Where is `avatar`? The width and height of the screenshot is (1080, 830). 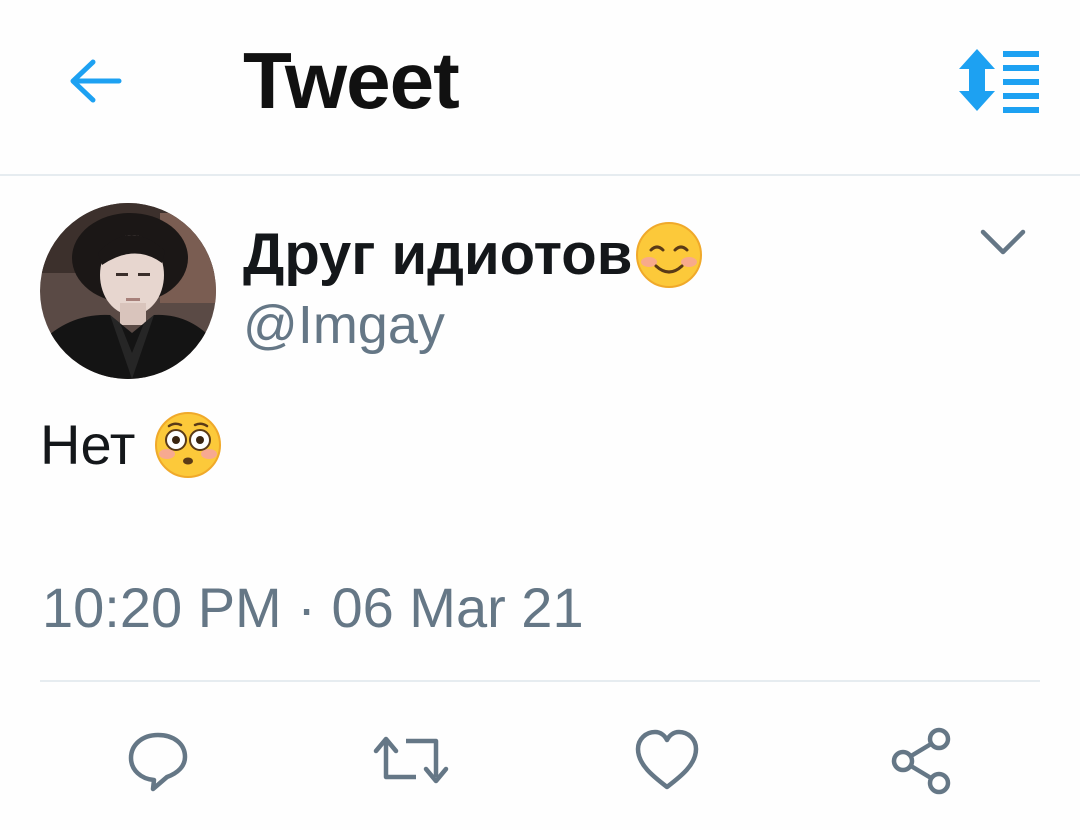
avatar is located at coordinates (128, 291).